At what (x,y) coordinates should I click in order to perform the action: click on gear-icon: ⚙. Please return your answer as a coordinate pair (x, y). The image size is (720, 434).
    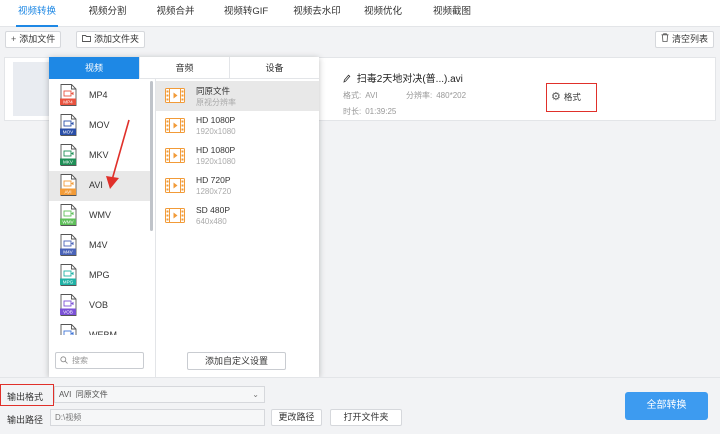
    Looking at the image, I should click on (556, 97).